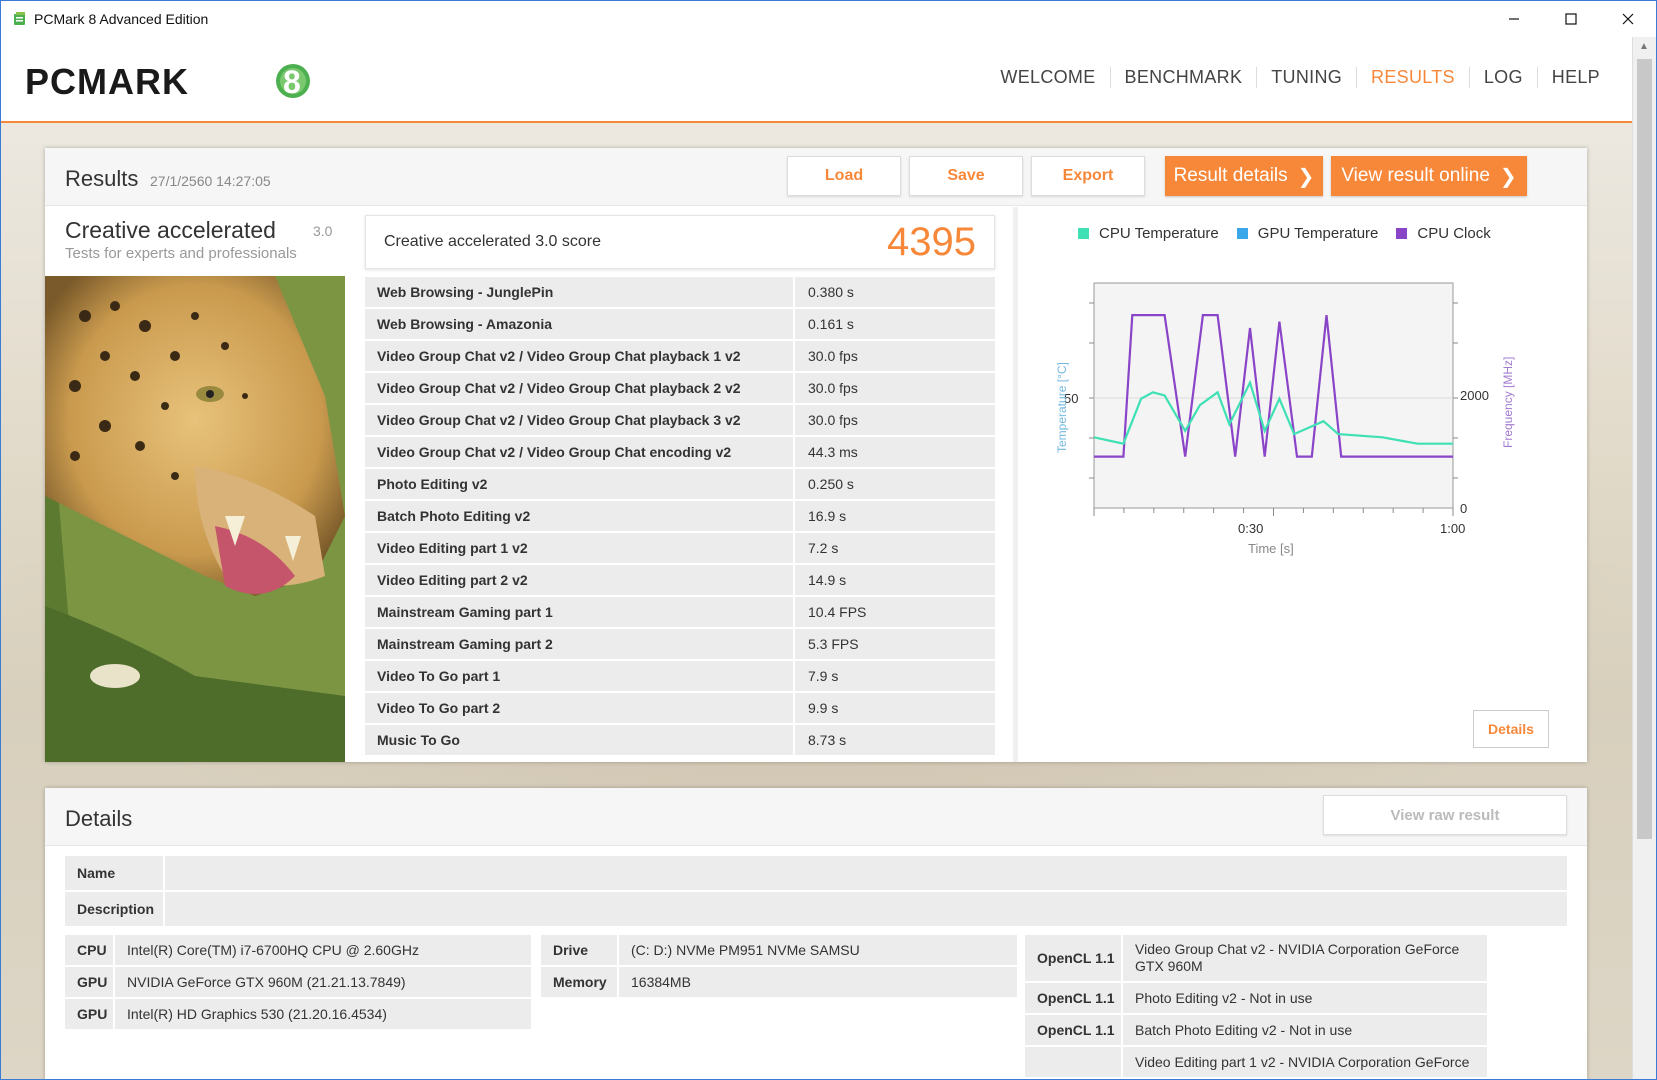 The width and height of the screenshot is (1657, 1080). What do you see at coordinates (1575, 77) in the screenshot?
I see `nav-help: HELP` at bounding box center [1575, 77].